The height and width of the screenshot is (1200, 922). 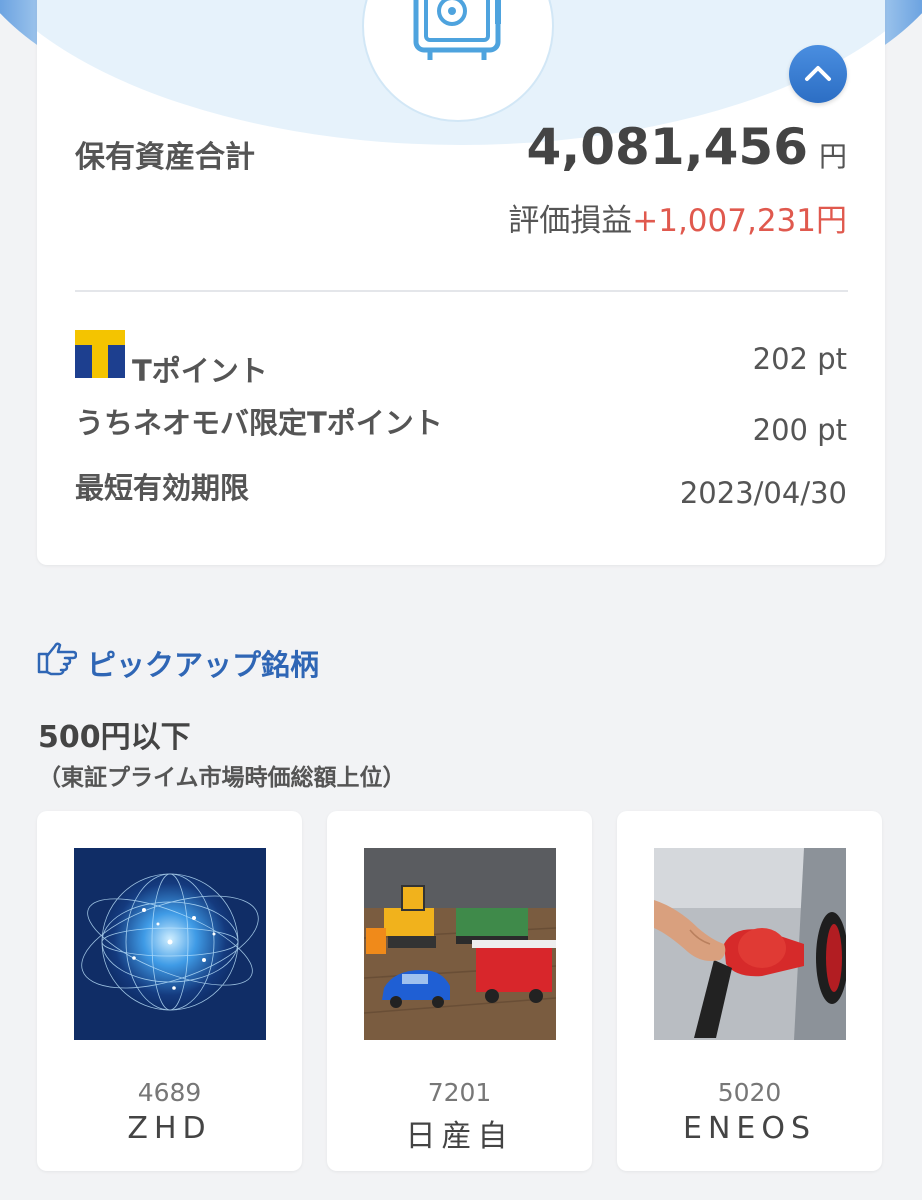 What do you see at coordinates (57, 659) in the screenshot?
I see `pointing-hand-icon` at bounding box center [57, 659].